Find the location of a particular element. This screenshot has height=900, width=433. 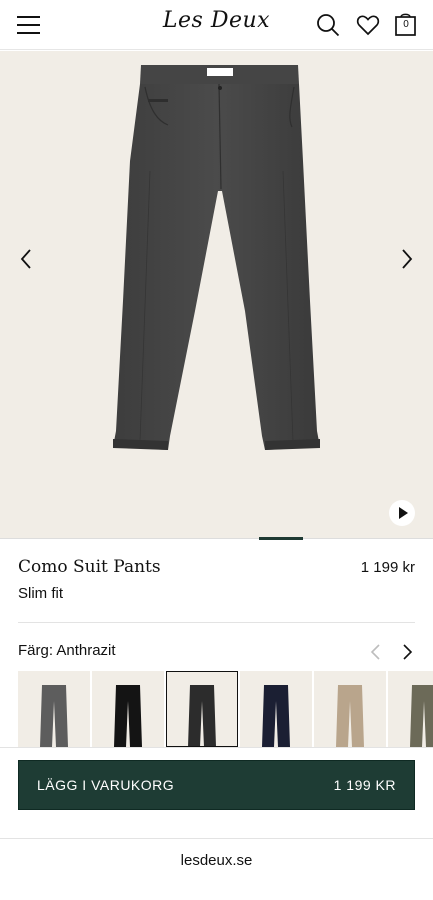

color-label: Färg: Anthrazit is located at coordinates (67, 650).